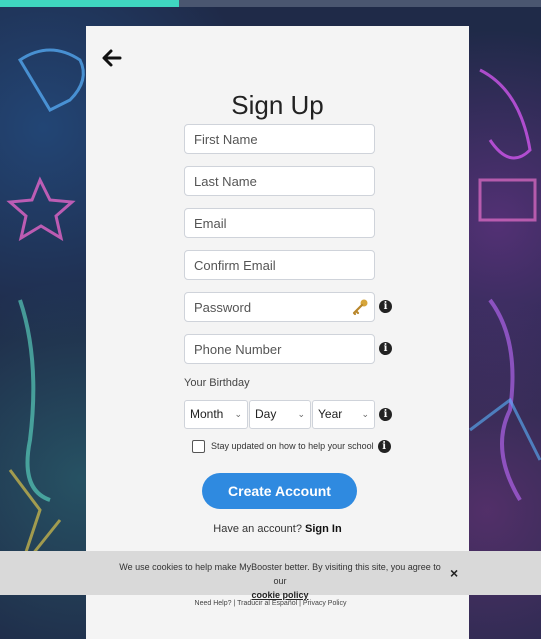 This screenshot has height=639, width=541. What do you see at coordinates (330, 414) in the screenshot?
I see `year-select-value: Year` at bounding box center [330, 414].